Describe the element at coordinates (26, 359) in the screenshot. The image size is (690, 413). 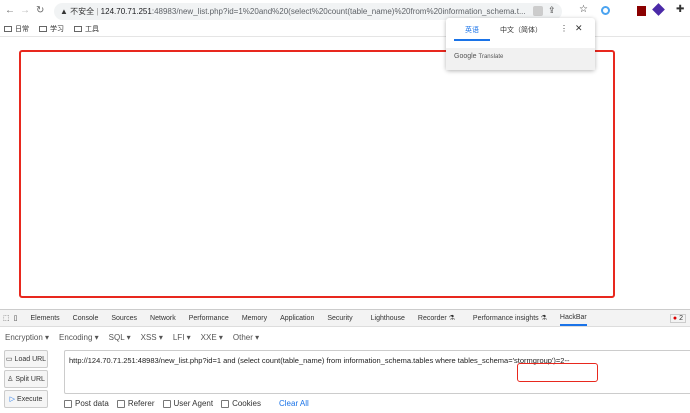
I see `load-url-button: ▭ Load URL` at that location.